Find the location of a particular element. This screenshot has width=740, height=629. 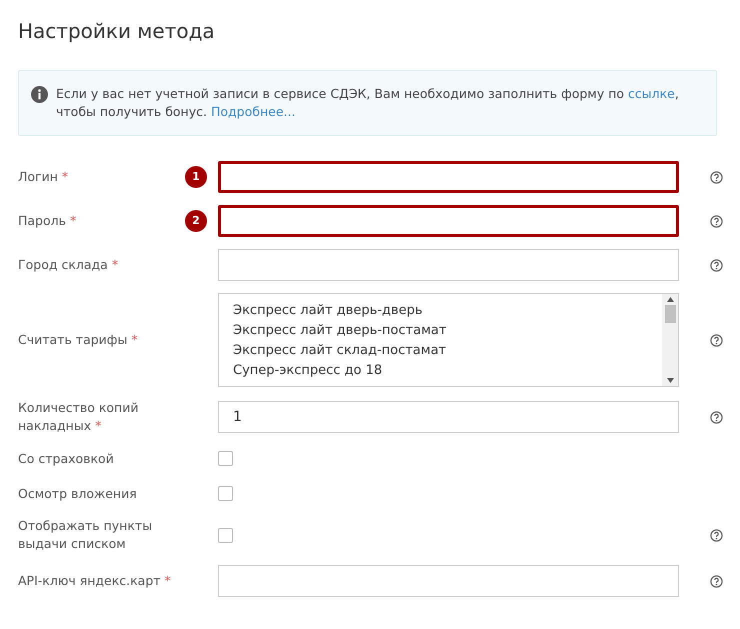

text-field: 1 is located at coordinates (448, 417).